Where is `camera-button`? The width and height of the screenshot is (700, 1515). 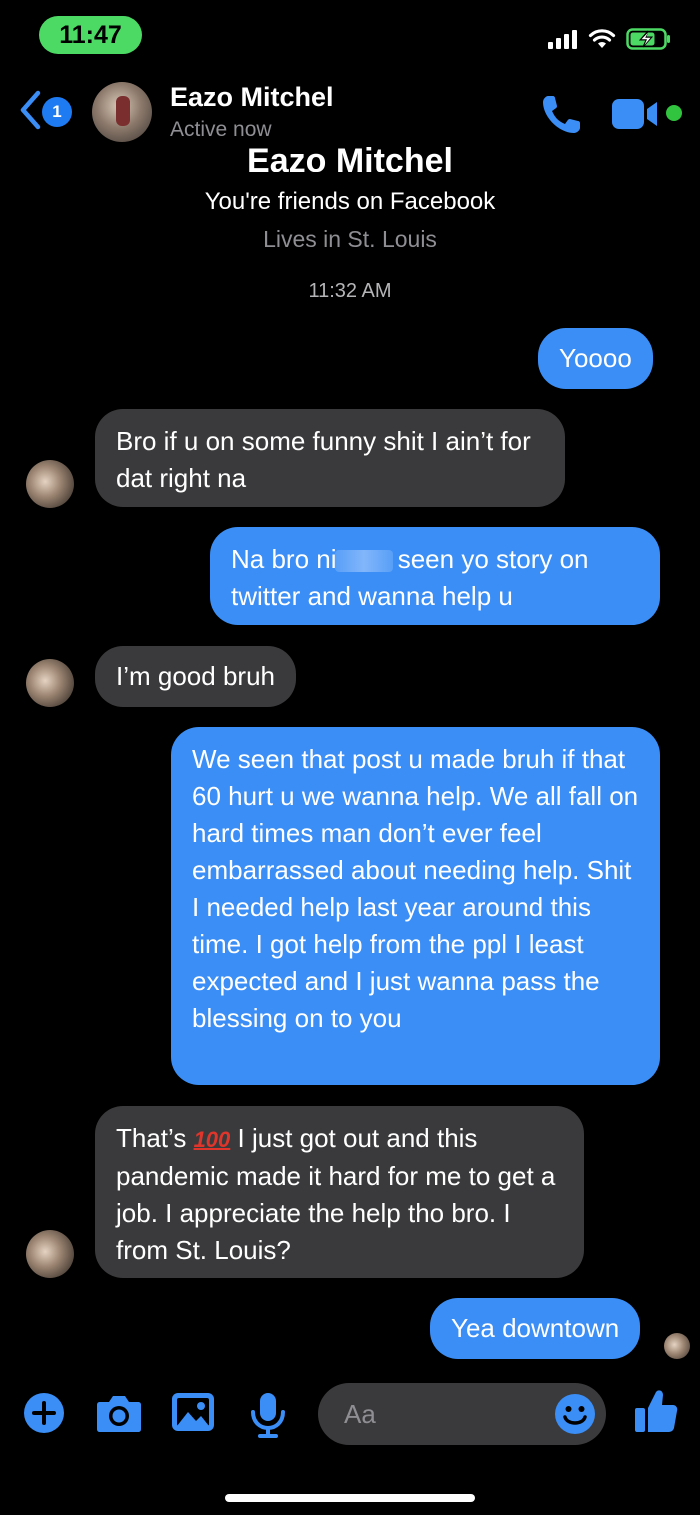 camera-button is located at coordinates (119, 1415).